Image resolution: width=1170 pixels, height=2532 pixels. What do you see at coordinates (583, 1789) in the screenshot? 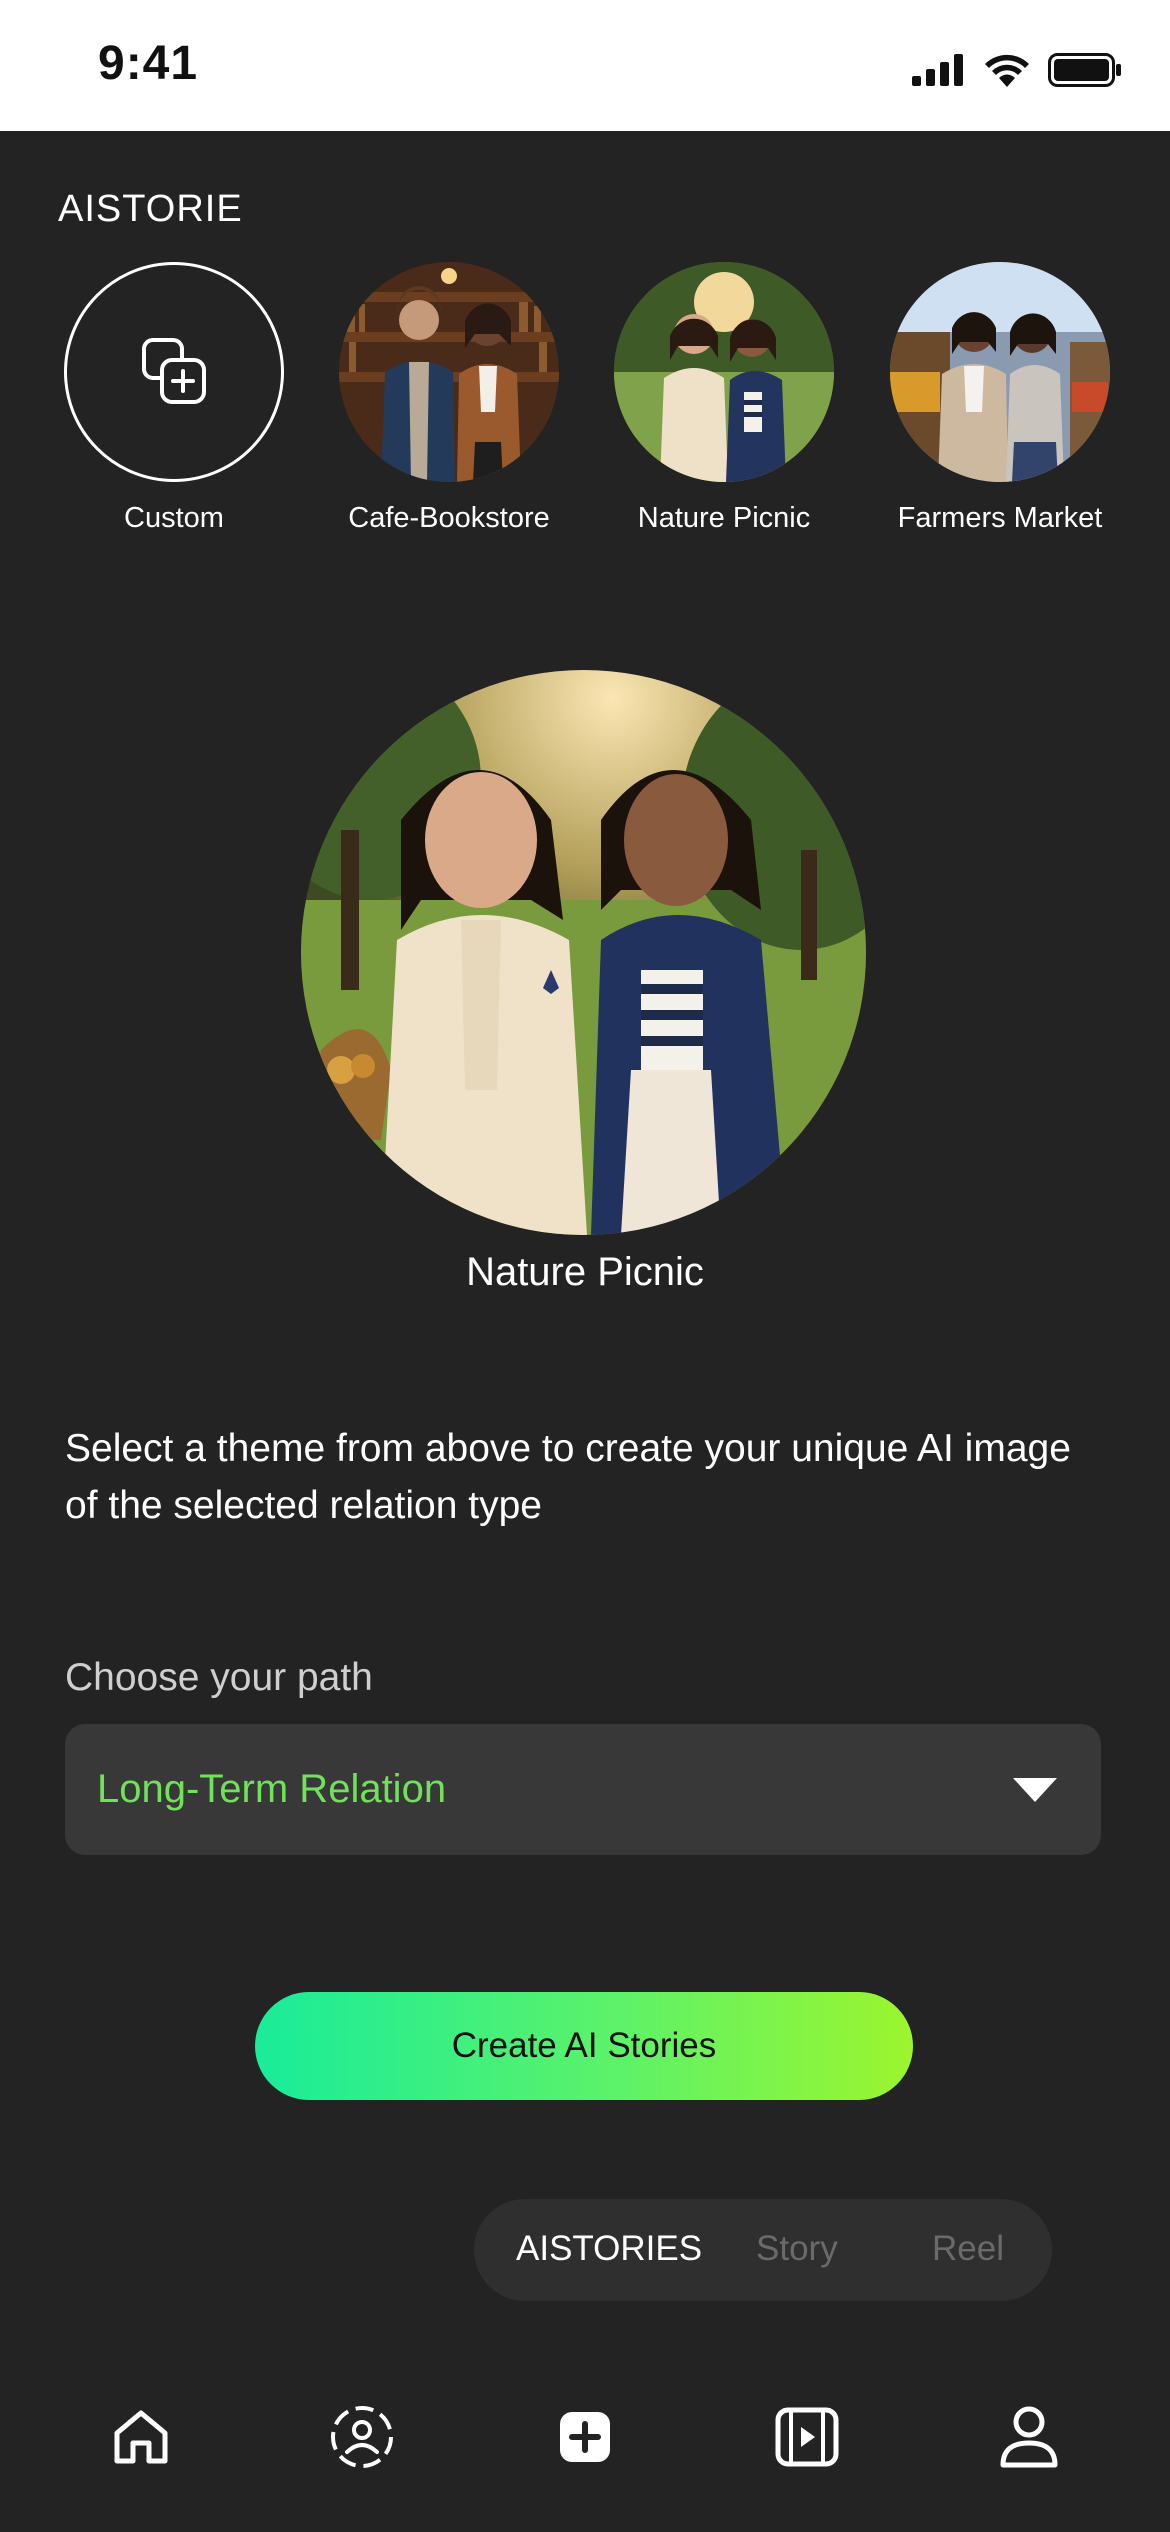
I see `path-dropdown: Long-Term Relation` at bounding box center [583, 1789].